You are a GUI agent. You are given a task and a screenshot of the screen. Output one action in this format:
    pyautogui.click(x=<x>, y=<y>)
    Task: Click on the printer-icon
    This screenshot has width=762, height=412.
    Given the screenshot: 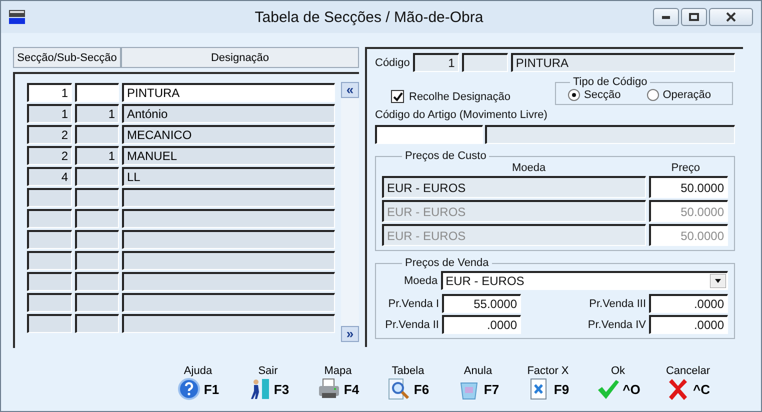 What is the action you would take?
    pyautogui.click(x=328, y=389)
    